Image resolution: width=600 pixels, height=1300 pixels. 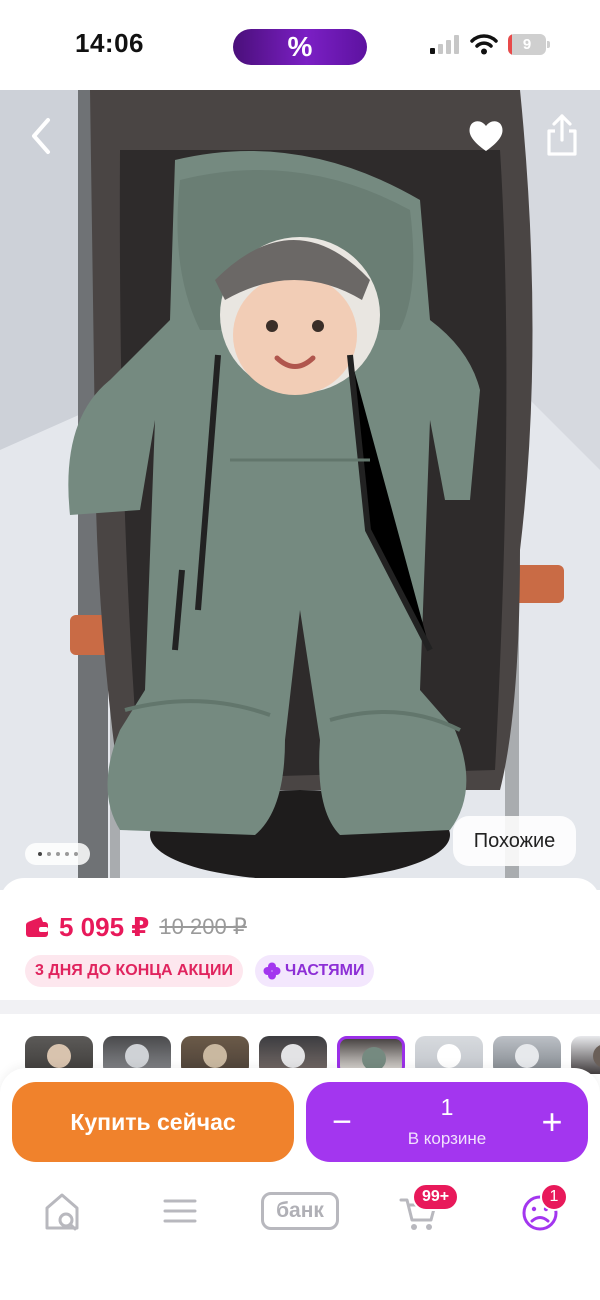 What do you see at coordinates (300, 1007) in the screenshot?
I see `section-divider` at bounding box center [300, 1007].